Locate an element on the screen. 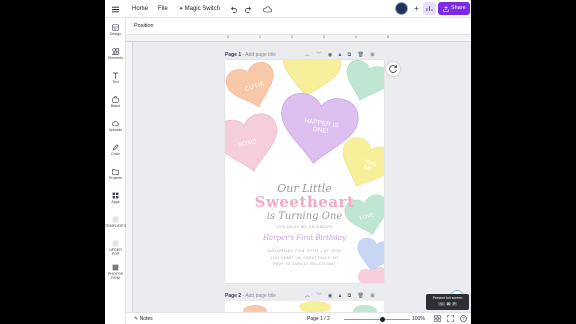 This screenshot has width=576, height=324. cloud-sync-icon is located at coordinates (267, 9).